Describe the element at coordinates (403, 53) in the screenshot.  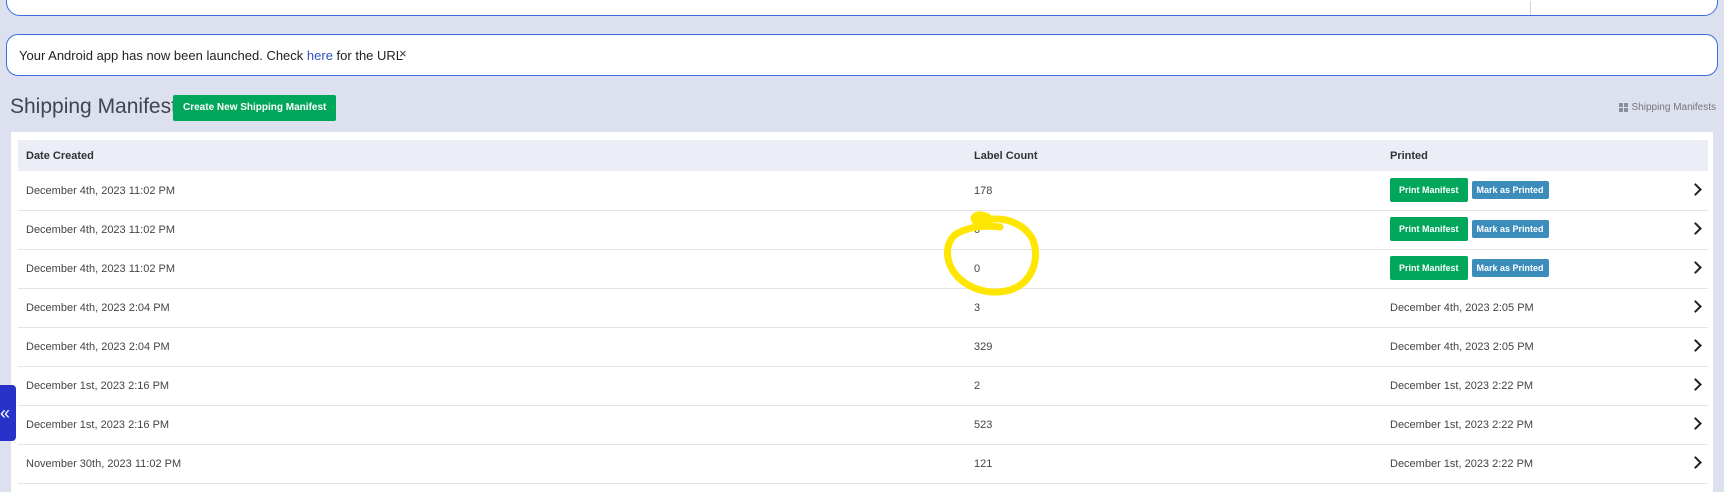
I see `close-icon: ×` at that location.